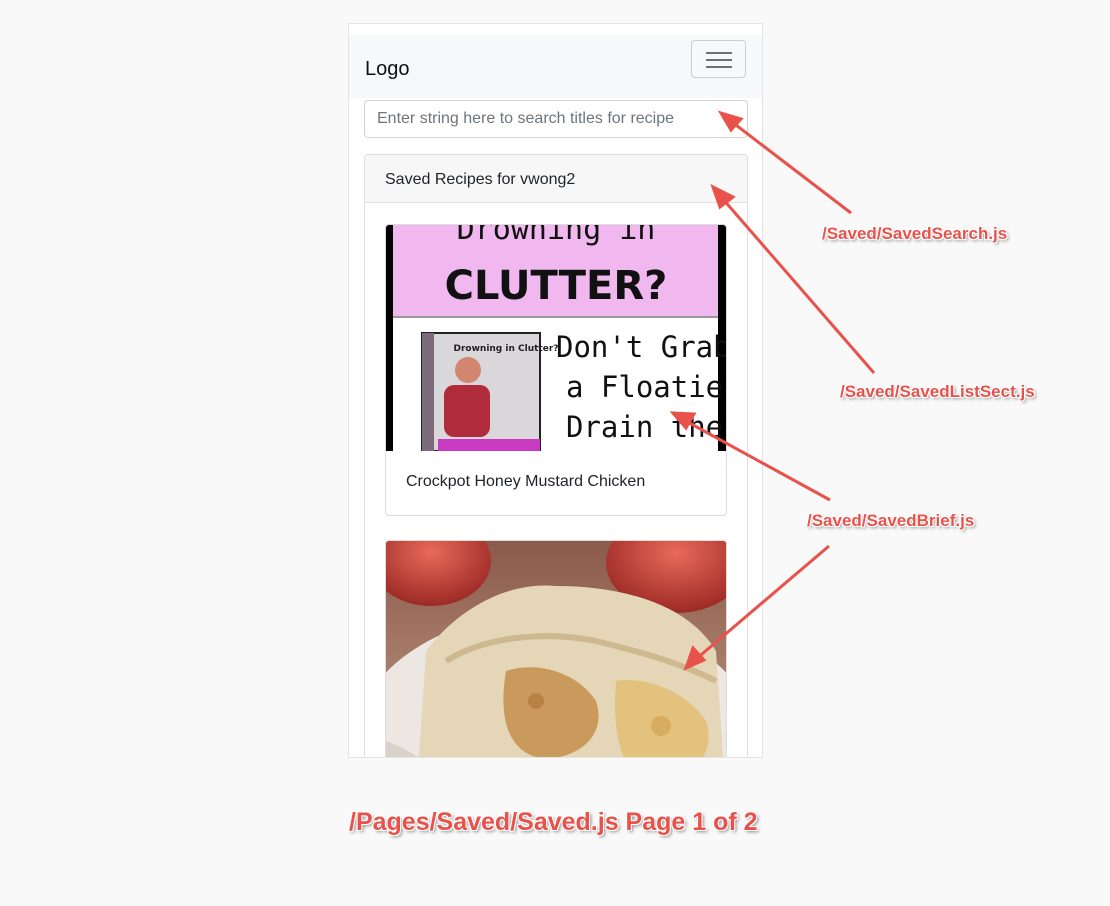  I want to click on menu-toggle-button, so click(718, 59).